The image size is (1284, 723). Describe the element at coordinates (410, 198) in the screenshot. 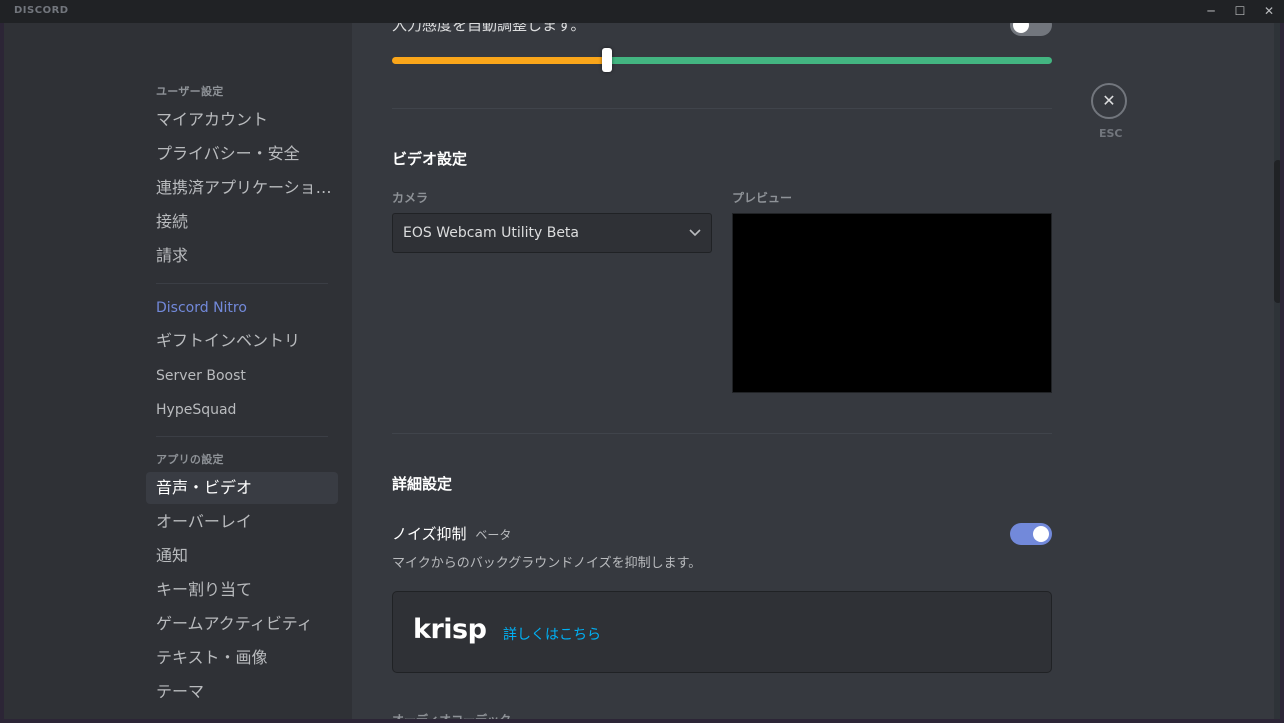

I see `camera-label: カメラ` at that location.